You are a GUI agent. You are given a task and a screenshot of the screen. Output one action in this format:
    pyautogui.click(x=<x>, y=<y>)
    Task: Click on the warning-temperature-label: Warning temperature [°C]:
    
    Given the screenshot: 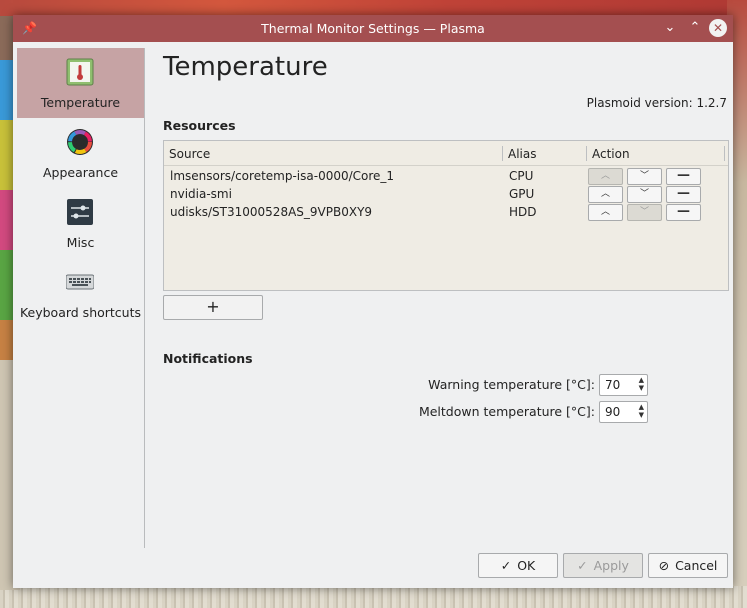 What is the action you would take?
    pyautogui.click(x=511, y=384)
    